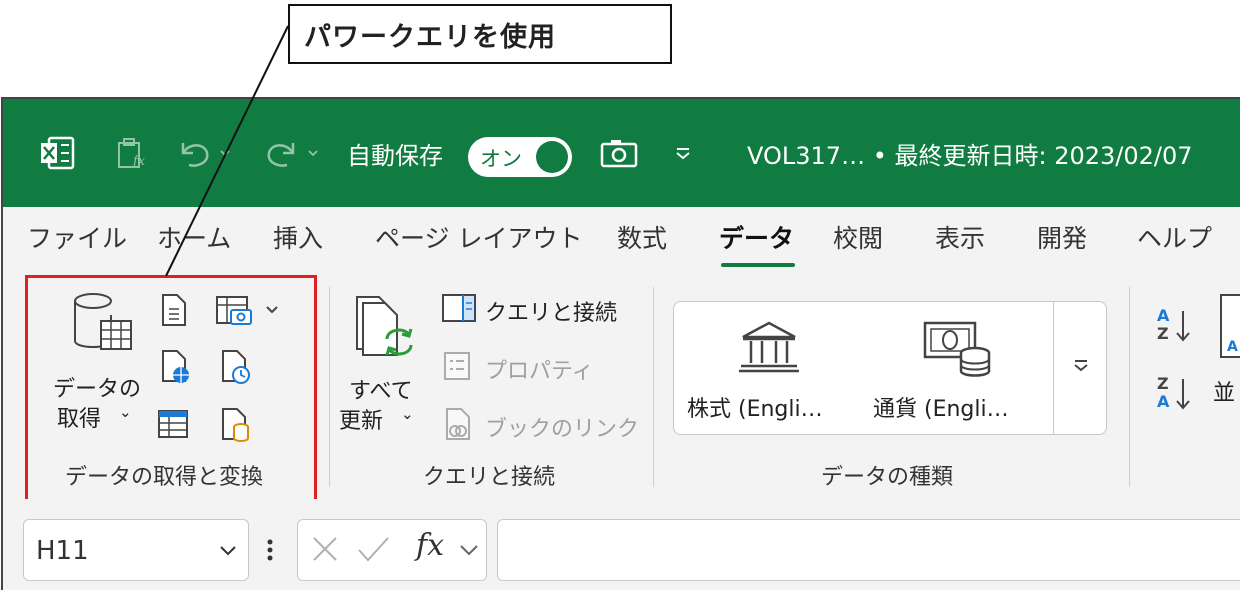  Describe the element at coordinates (458, 368) in the screenshot. I see `properties-icon` at that location.